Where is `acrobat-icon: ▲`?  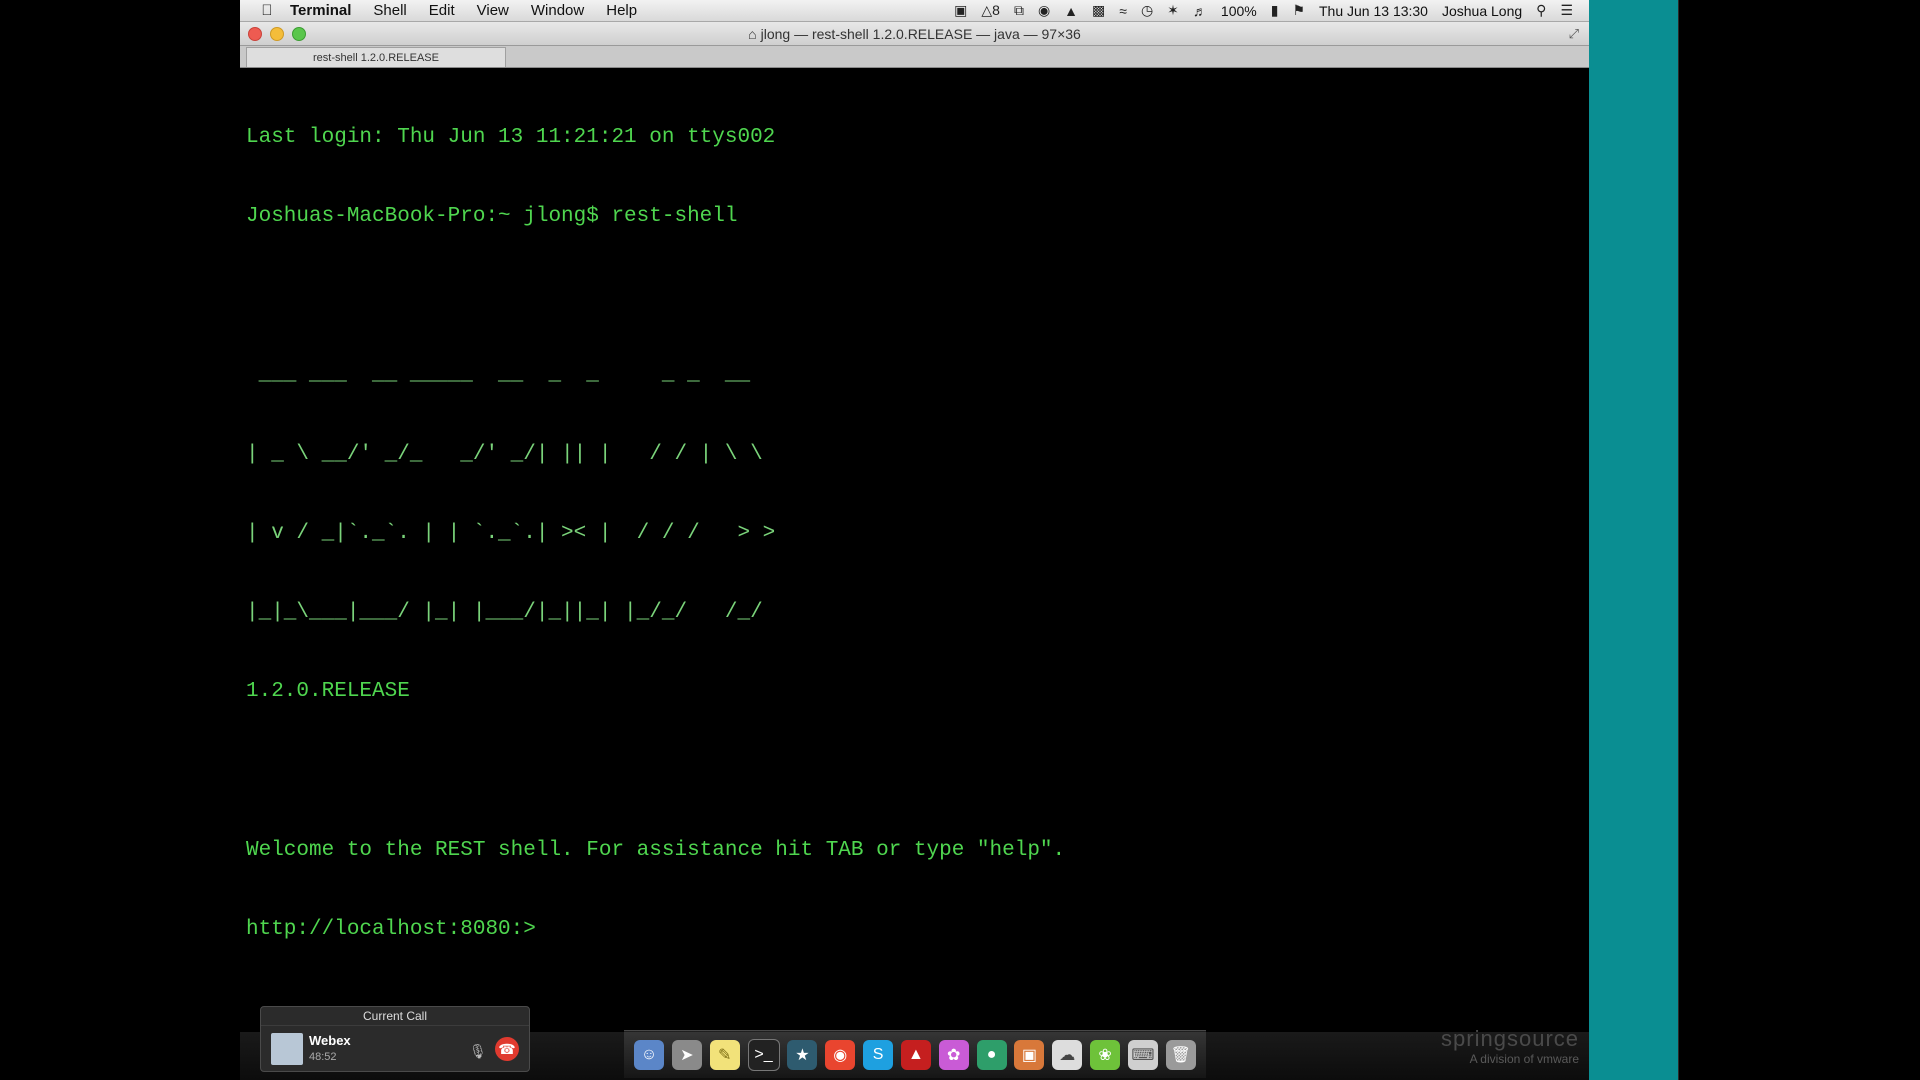 acrobat-icon: ▲ is located at coordinates (915, 1054).